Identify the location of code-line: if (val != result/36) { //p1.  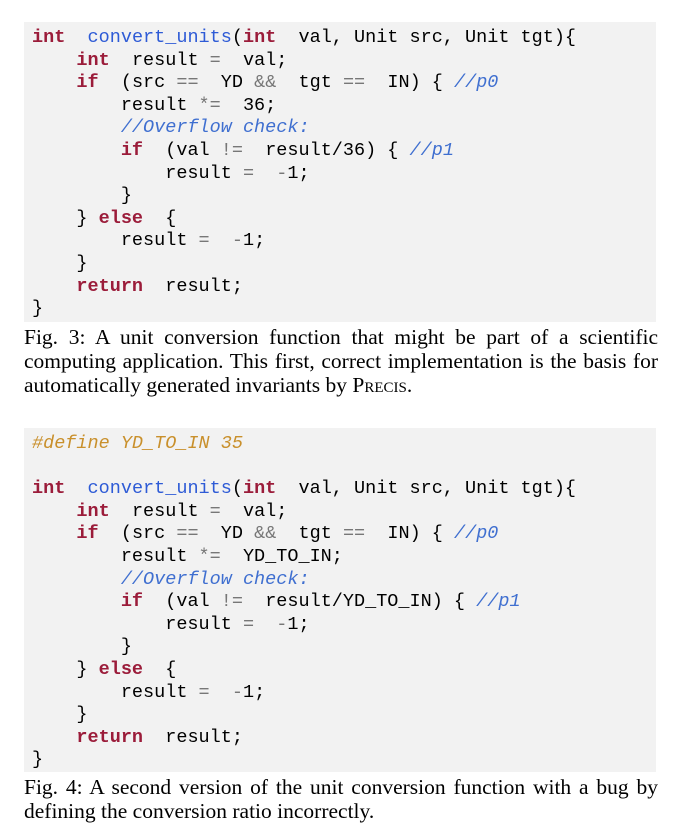
(243, 151).